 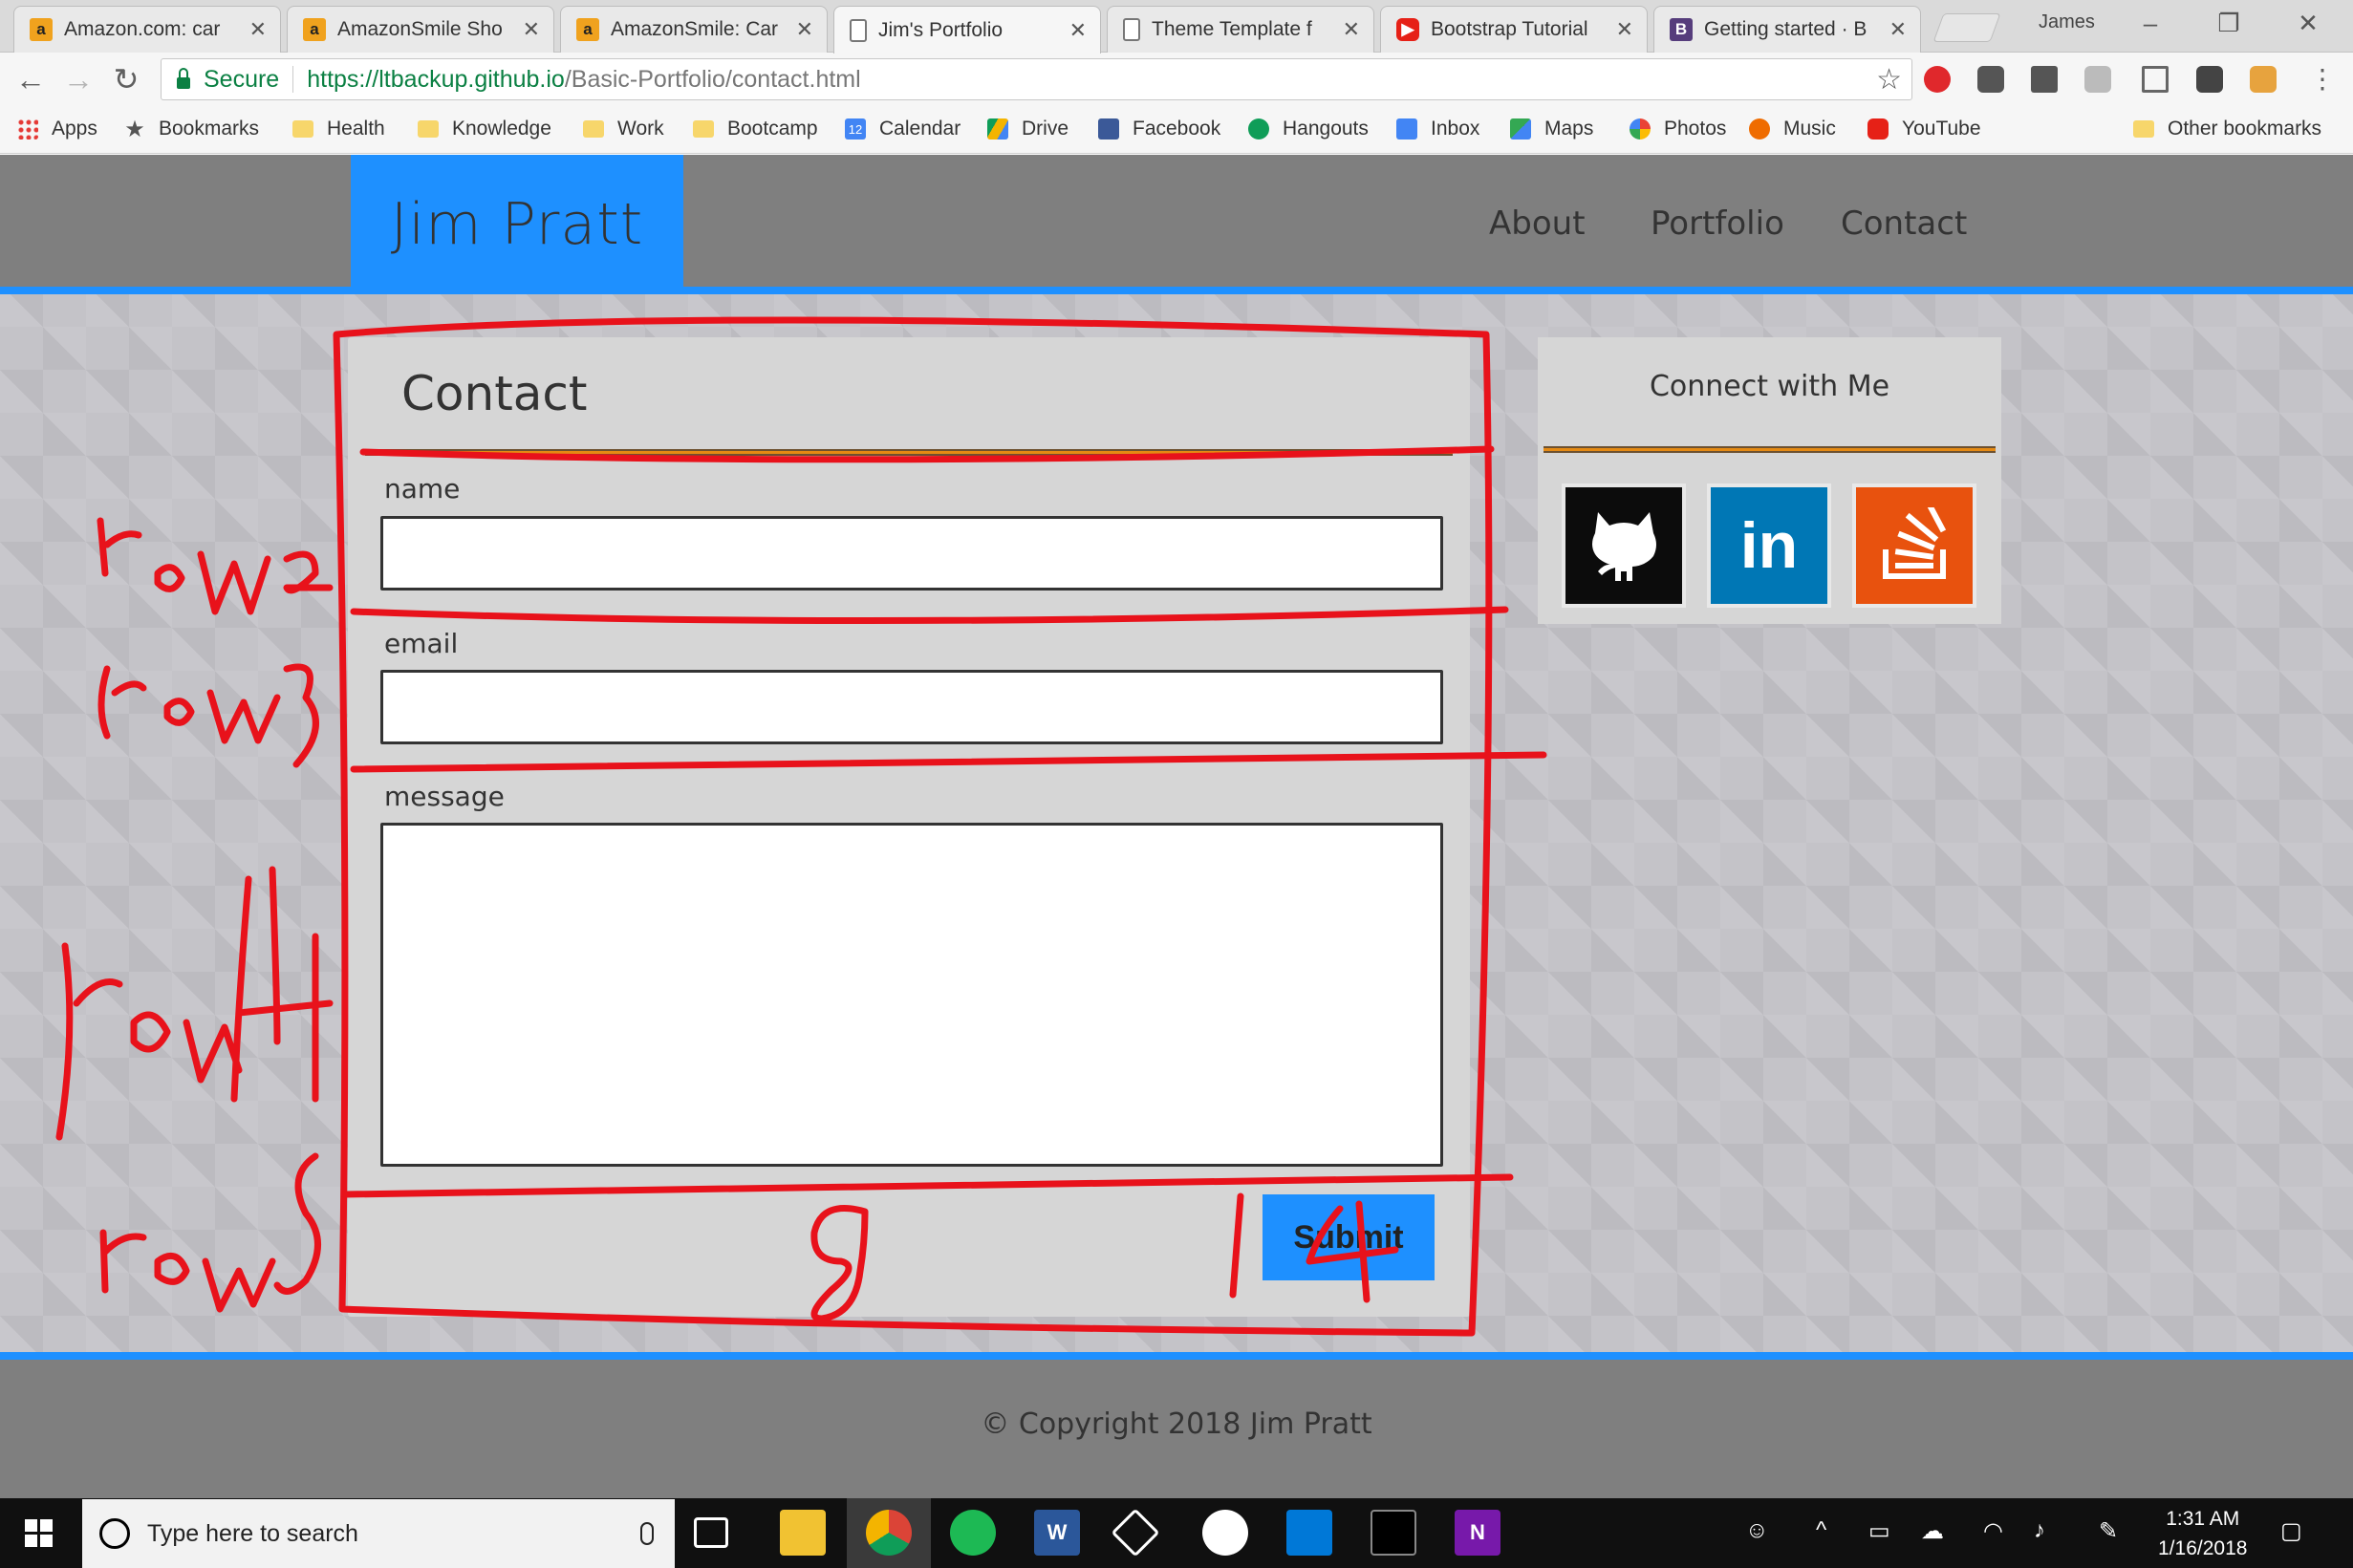 I want to click on clock-date: 1/16/2018, so click(x=2203, y=1548).